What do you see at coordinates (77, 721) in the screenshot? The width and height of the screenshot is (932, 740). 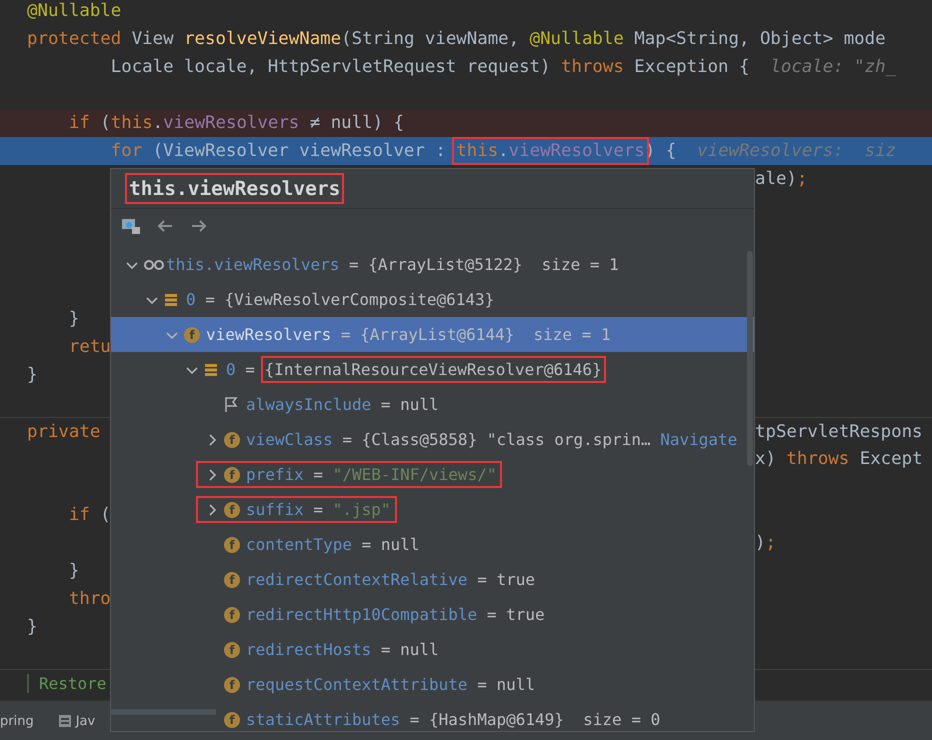 I see `tool-window-button: Jav` at bounding box center [77, 721].